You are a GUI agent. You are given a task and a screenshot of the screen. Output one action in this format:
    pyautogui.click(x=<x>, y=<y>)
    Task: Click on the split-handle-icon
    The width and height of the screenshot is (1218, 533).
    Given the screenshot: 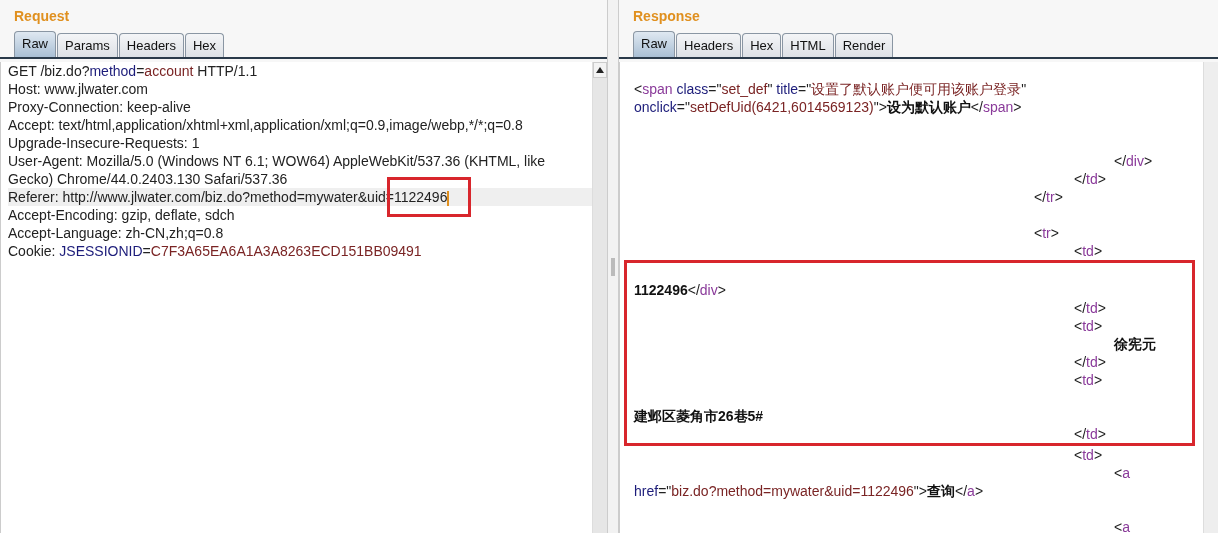 What is the action you would take?
    pyautogui.click(x=613, y=266)
    